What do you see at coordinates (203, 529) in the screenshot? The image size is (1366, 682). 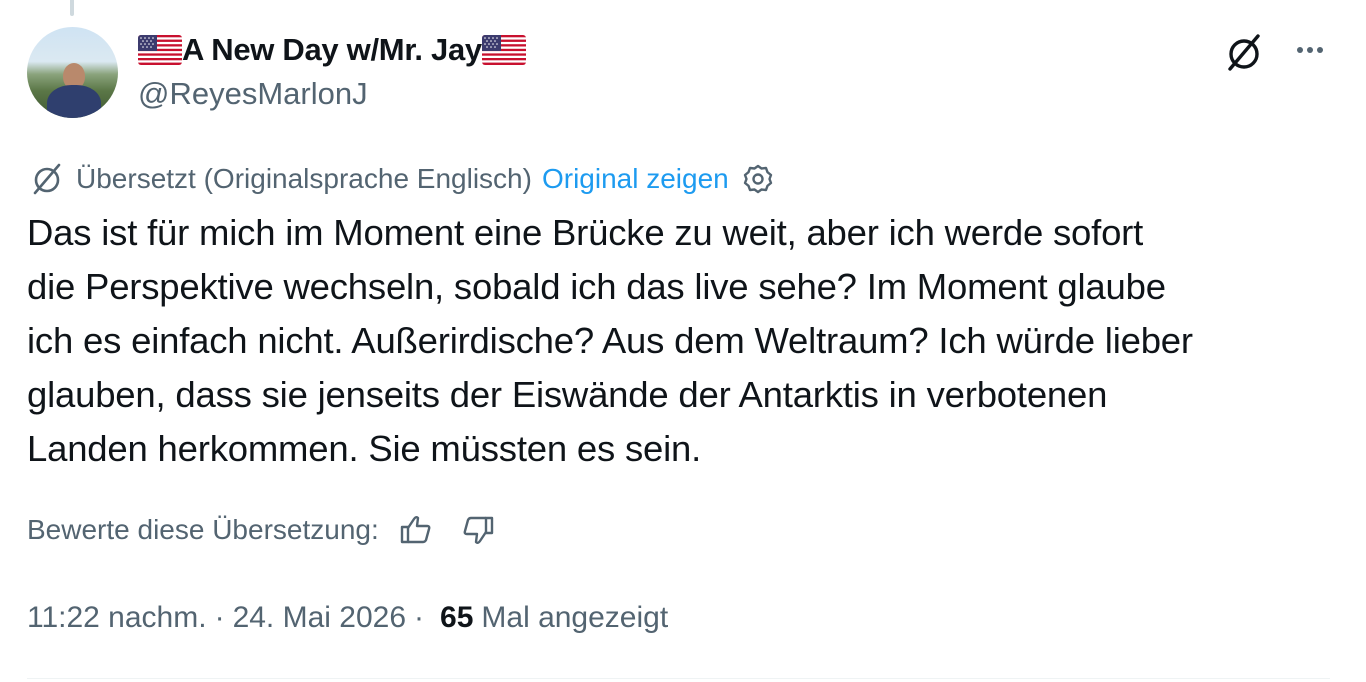 I see `rate-translation-label: Bewerte diese Übersetzung:` at bounding box center [203, 529].